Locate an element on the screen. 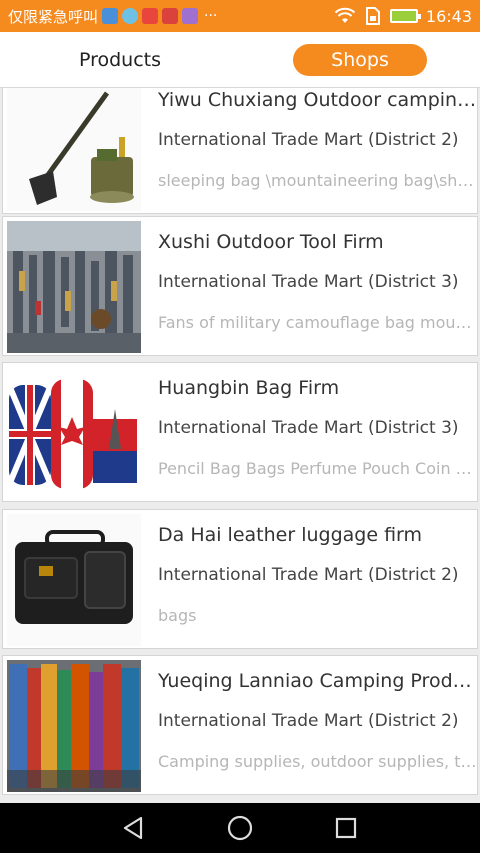 The width and height of the screenshot is (480, 853). battery-icon is located at coordinates (405, 16).